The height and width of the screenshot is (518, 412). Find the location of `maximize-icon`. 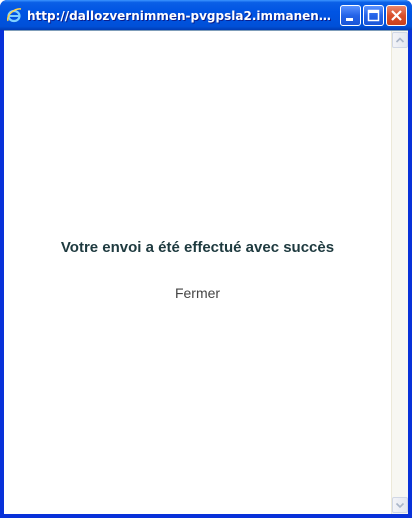

maximize-icon is located at coordinates (373, 15).